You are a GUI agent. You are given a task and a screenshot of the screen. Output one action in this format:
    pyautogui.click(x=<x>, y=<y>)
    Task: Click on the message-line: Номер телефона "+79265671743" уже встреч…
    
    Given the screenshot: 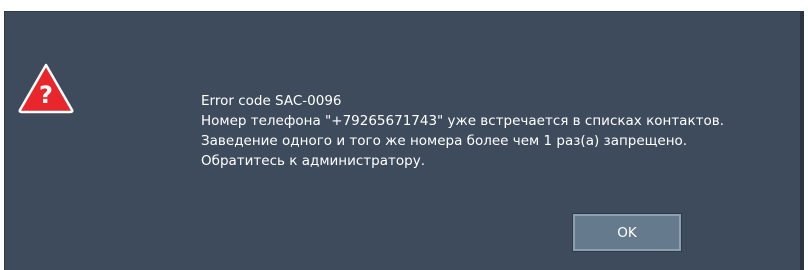 What is the action you would take?
    pyautogui.click(x=462, y=121)
    